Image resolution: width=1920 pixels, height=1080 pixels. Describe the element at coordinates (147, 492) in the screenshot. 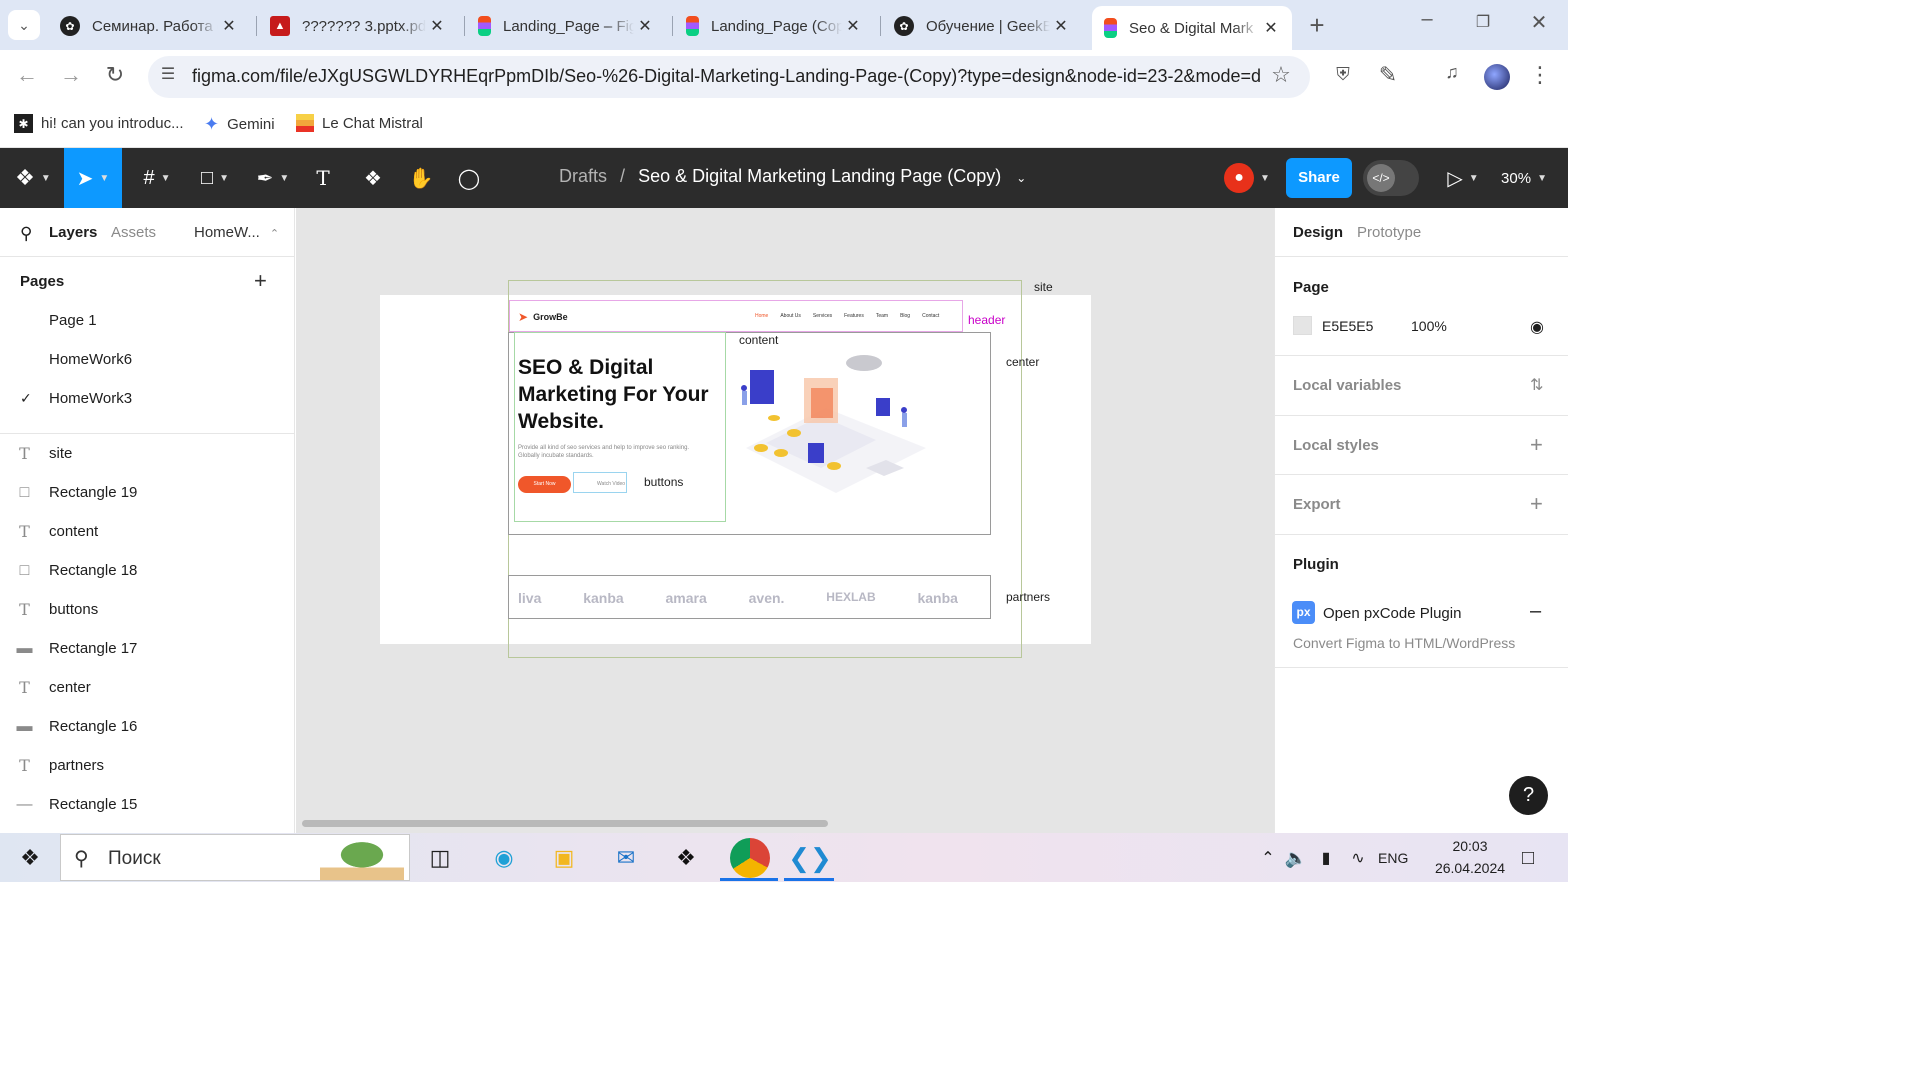

I see `layer-row: □ Rectangle 19` at that location.